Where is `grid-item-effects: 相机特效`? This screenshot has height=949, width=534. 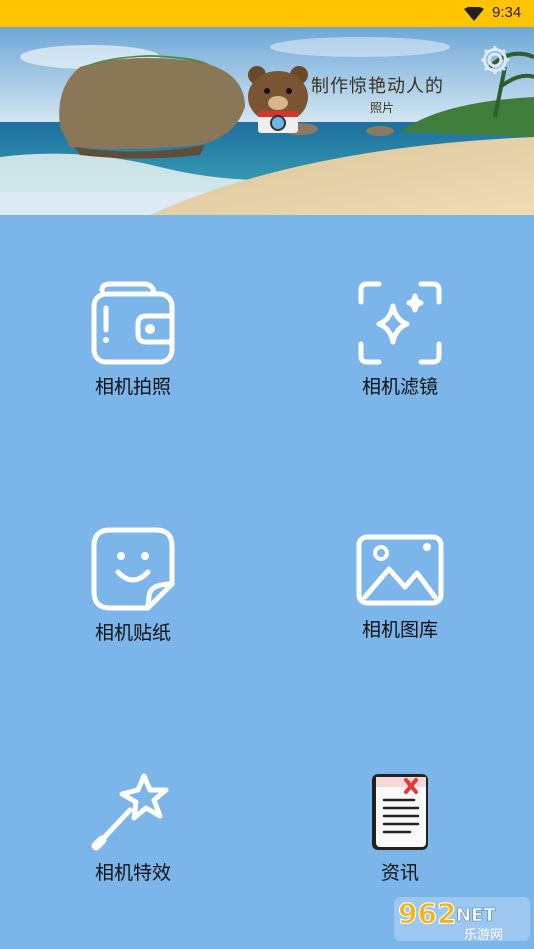 grid-item-effects: 相机特效 is located at coordinates (133, 827).